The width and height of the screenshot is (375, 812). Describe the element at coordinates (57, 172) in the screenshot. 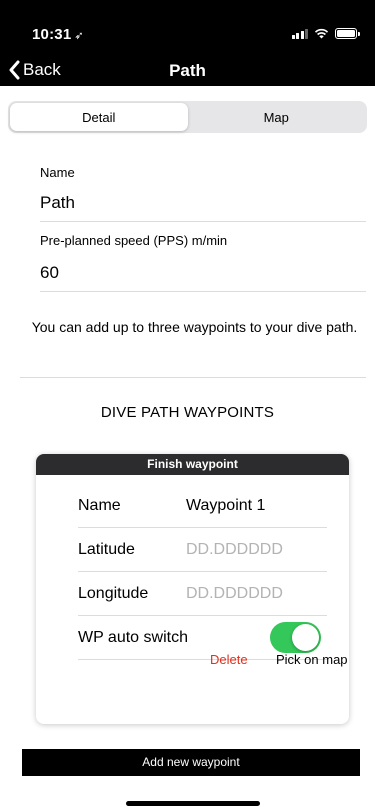

I see `name-label: Name` at that location.